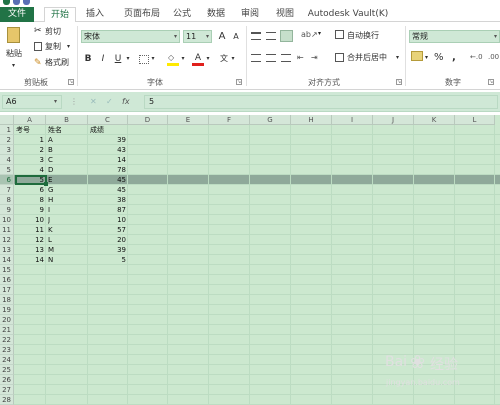  I want to click on cell-score: 20, so click(108, 240).